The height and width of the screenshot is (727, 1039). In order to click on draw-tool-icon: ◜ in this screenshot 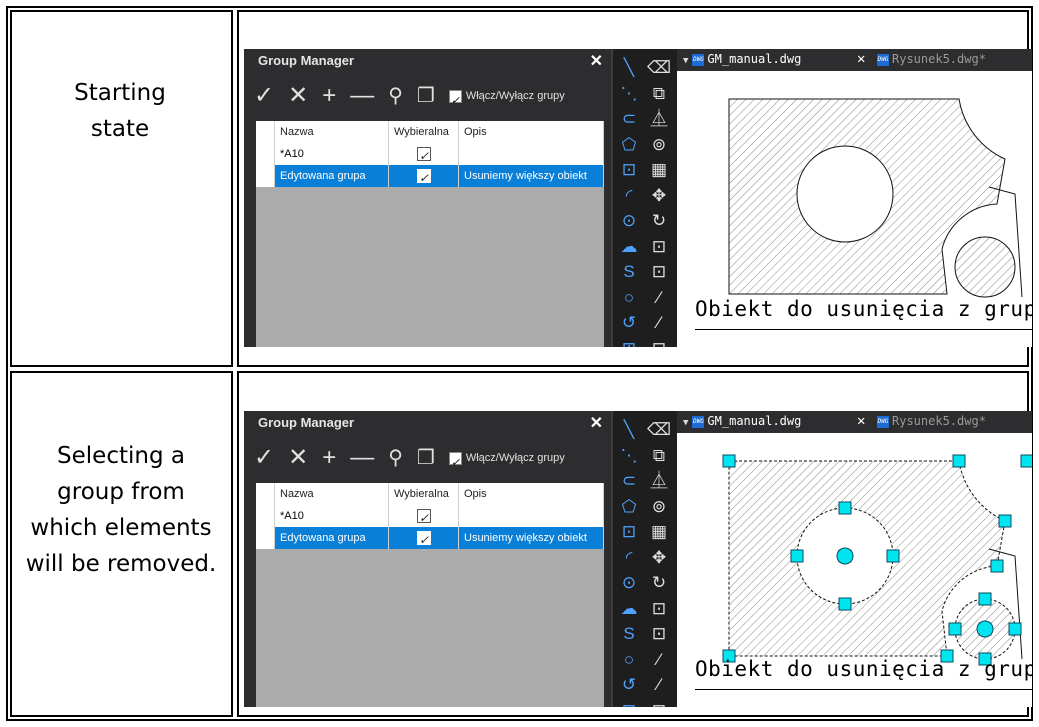, I will do `click(629, 196)`.